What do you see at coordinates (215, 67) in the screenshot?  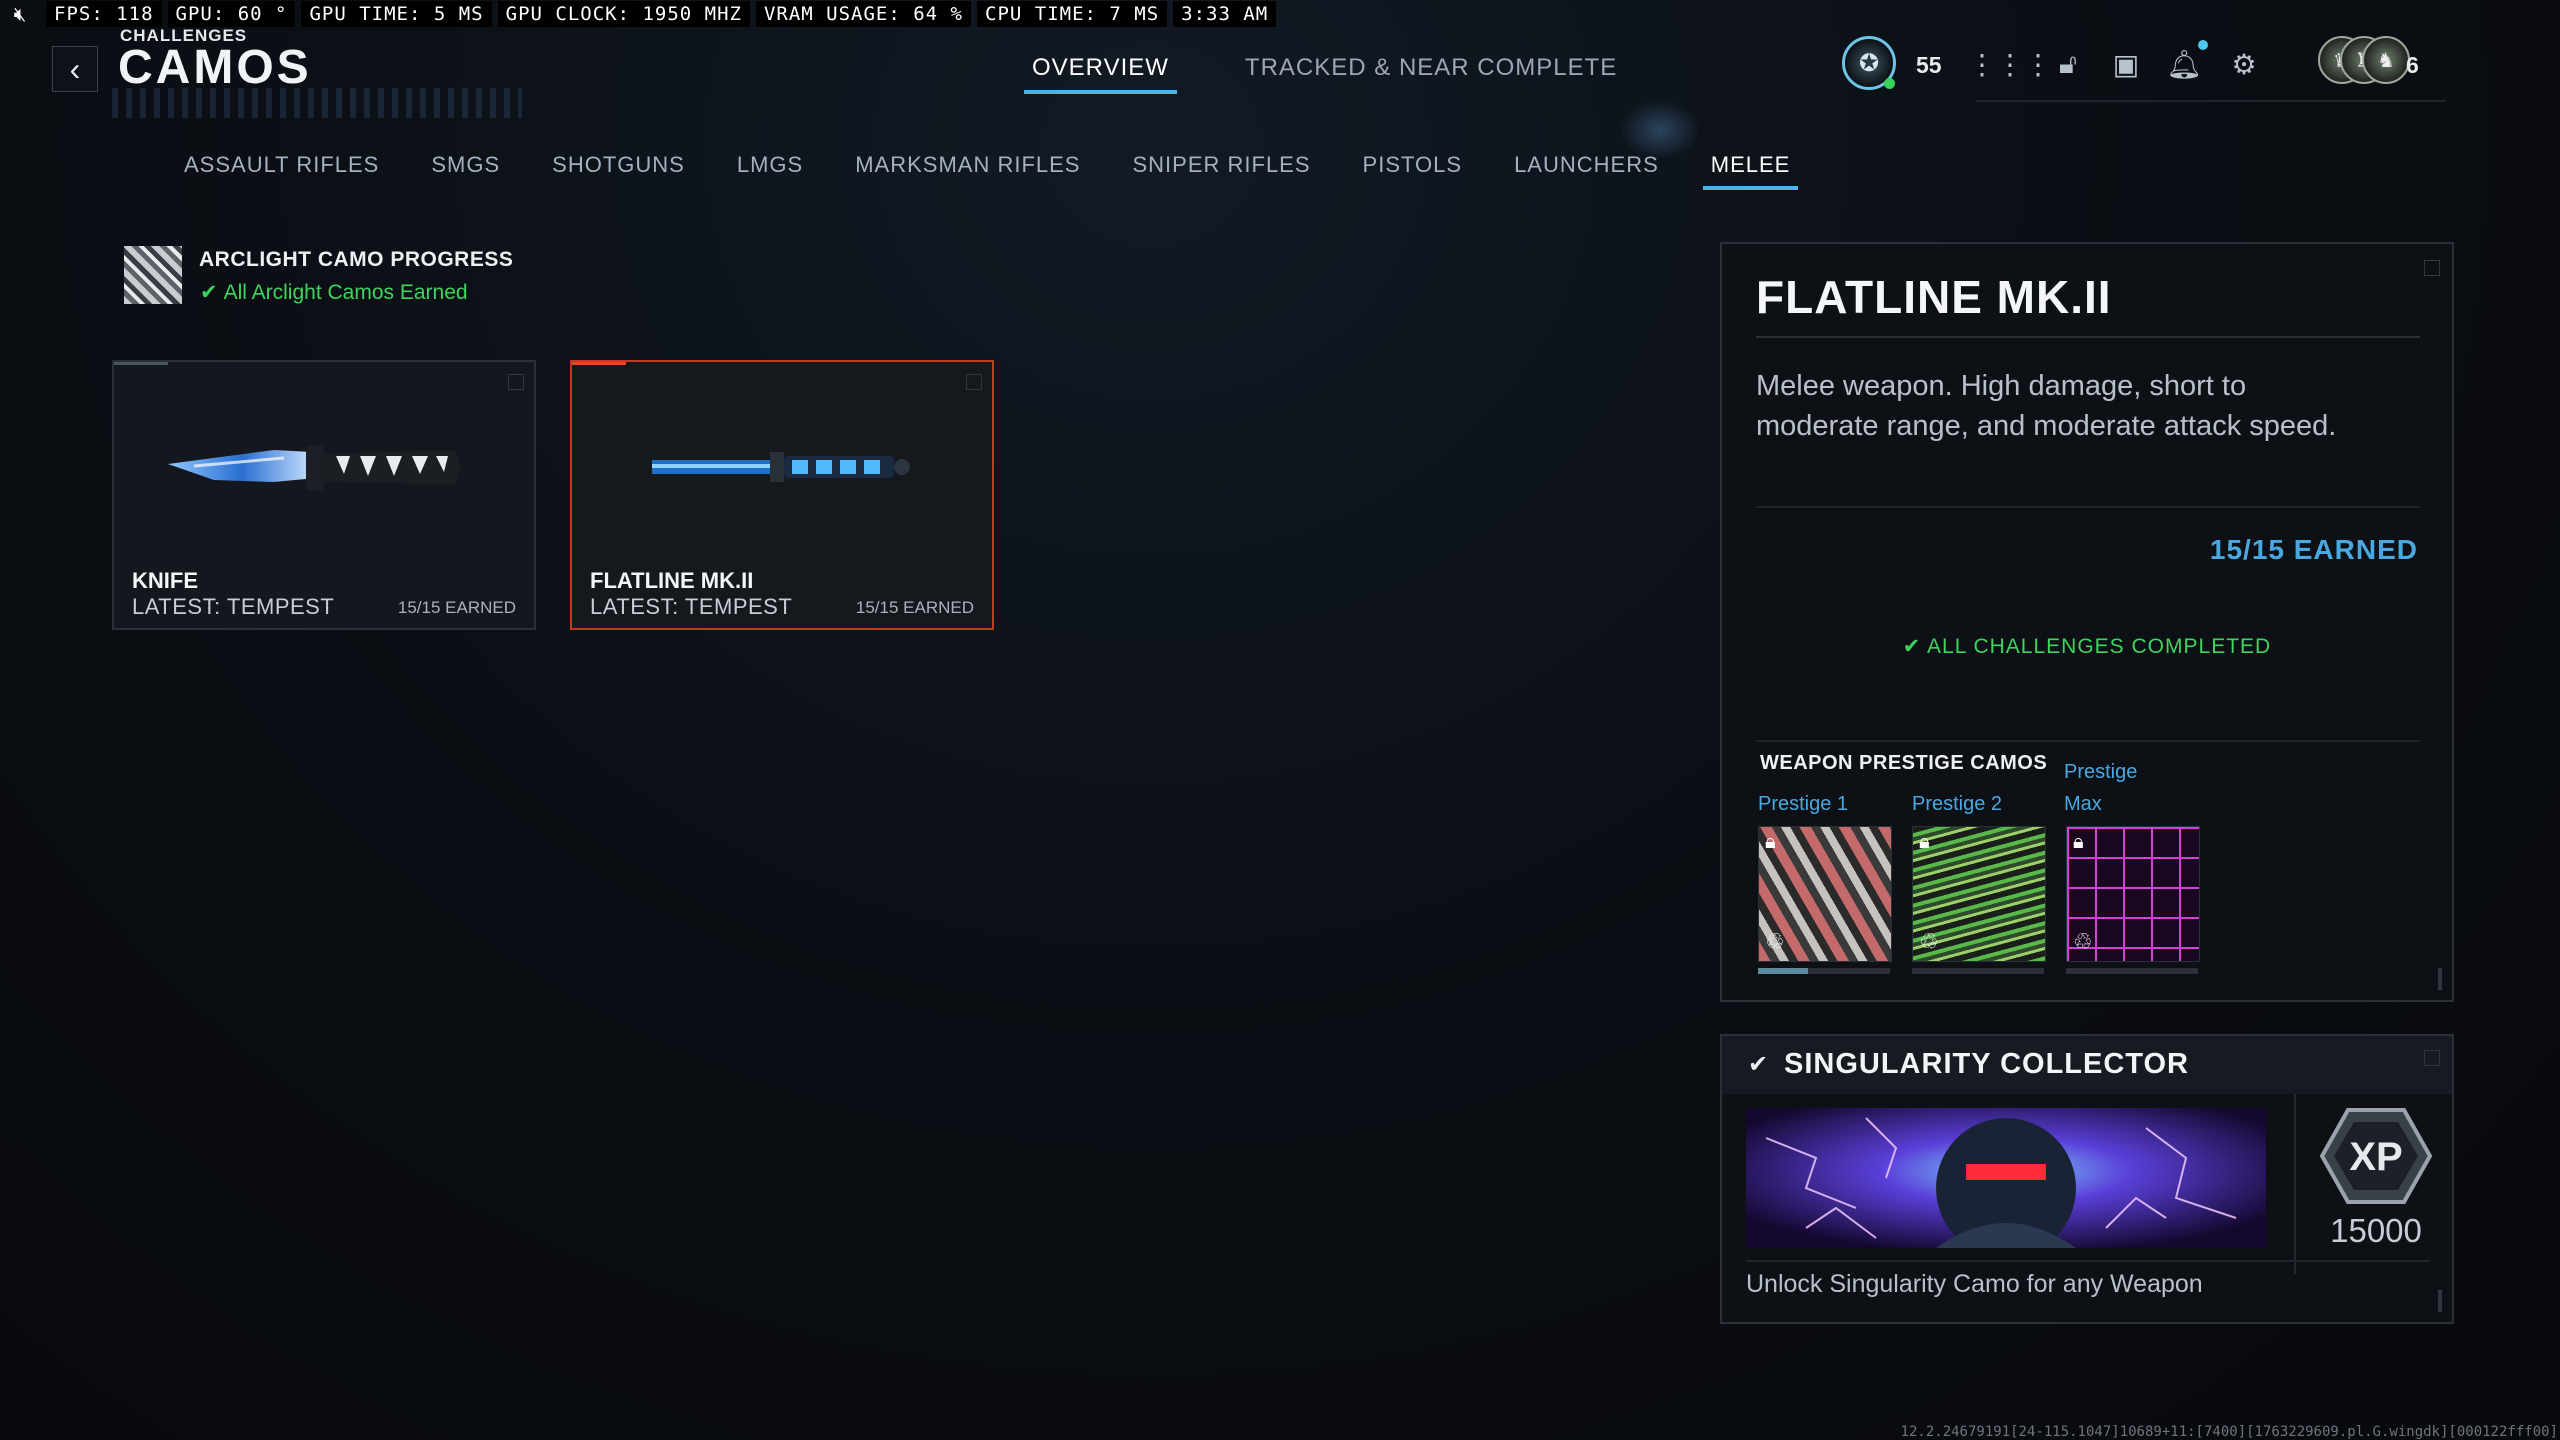 I see `page-title: CAMOS` at bounding box center [215, 67].